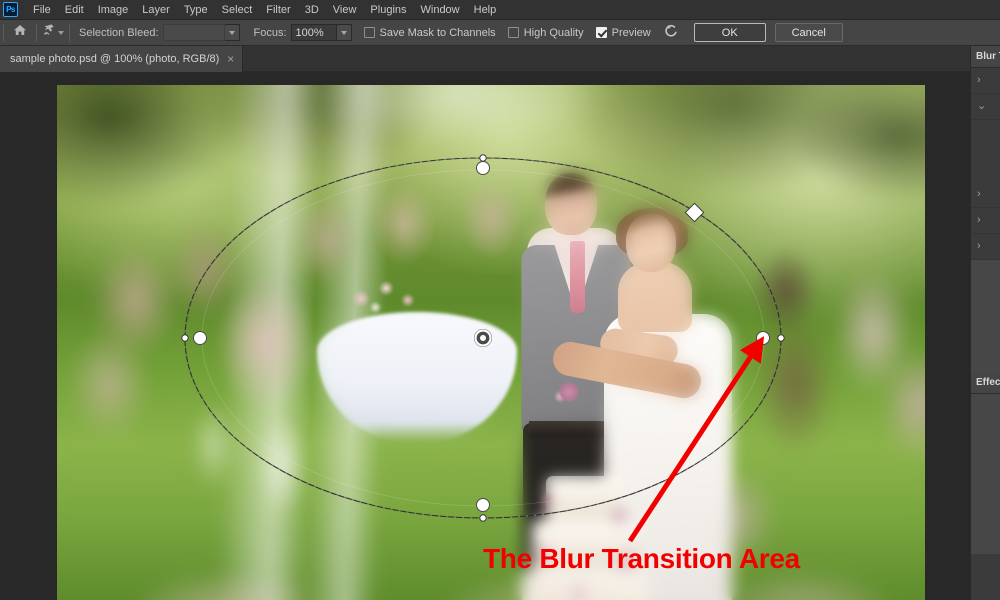  What do you see at coordinates (985, 247) in the screenshot?
I see `panel-row-spin-blur: ›` at bounding box center [985, 247].